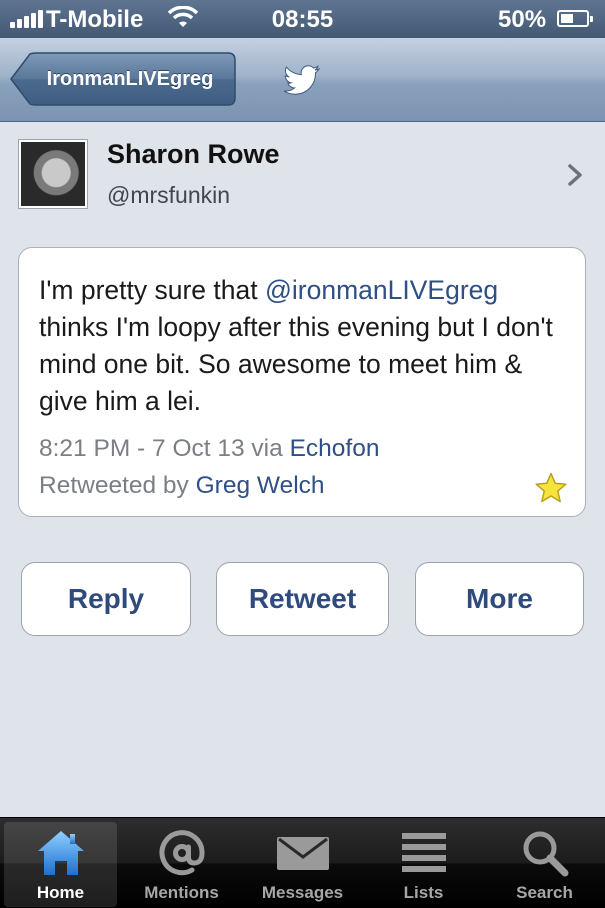  I want to click on avatar-photo, so click(53, 174).